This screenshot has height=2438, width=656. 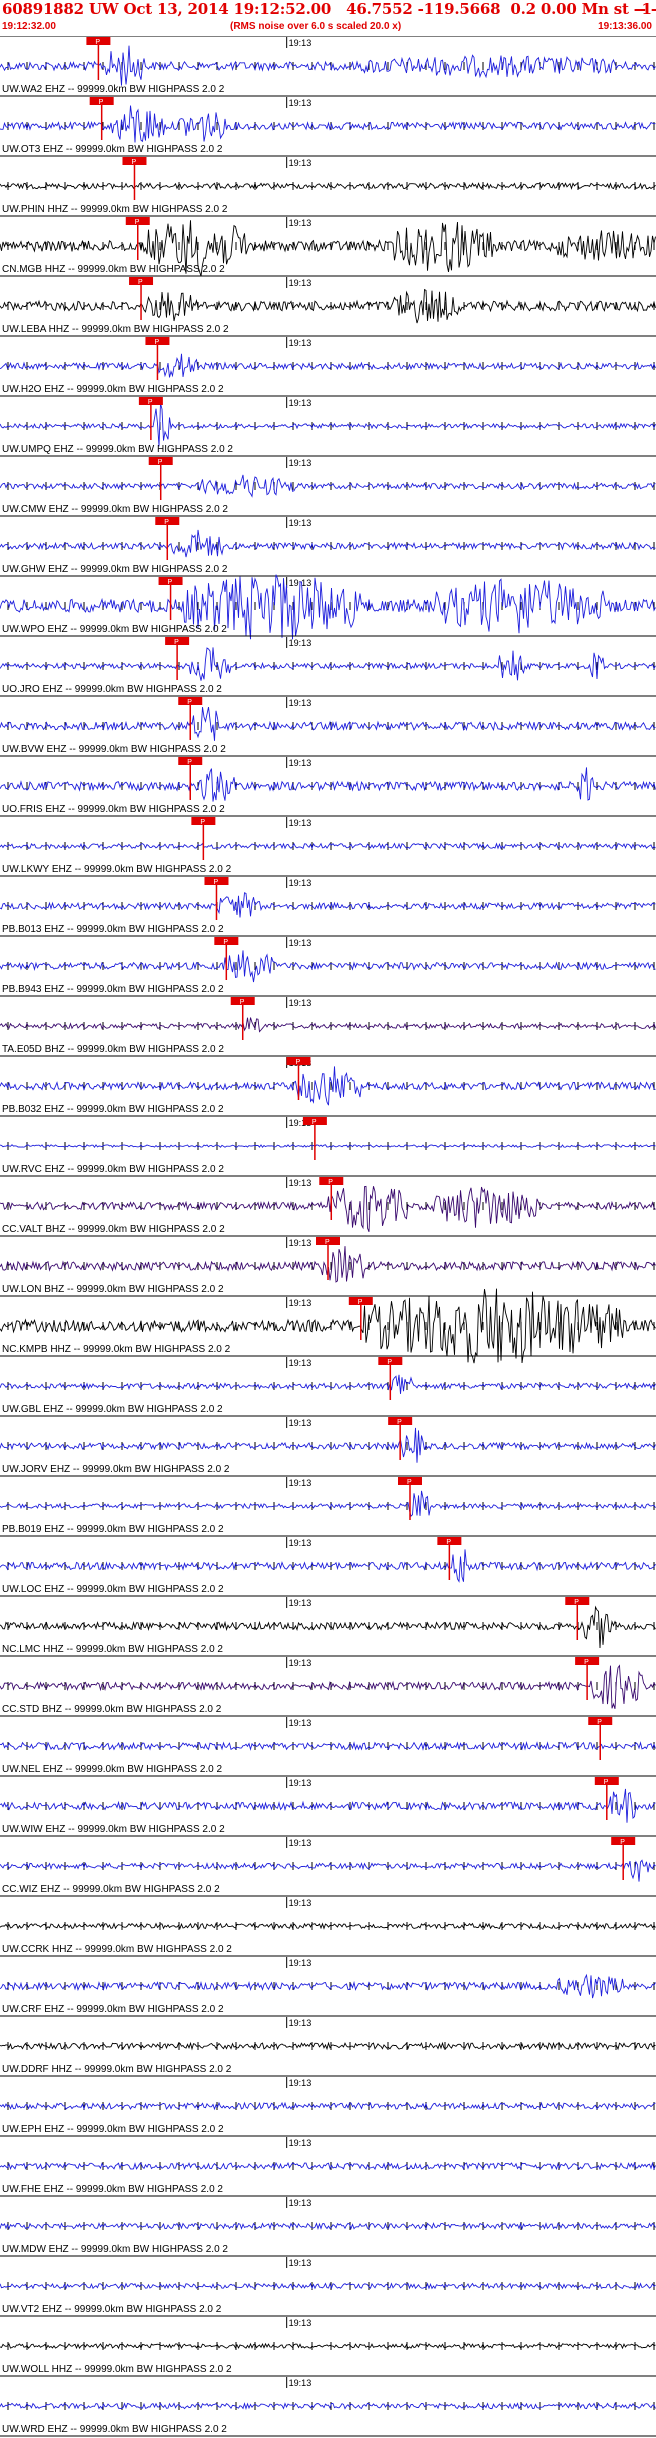 I want to click on end-time: 19:13:36.00, so click(x=625, y=26).